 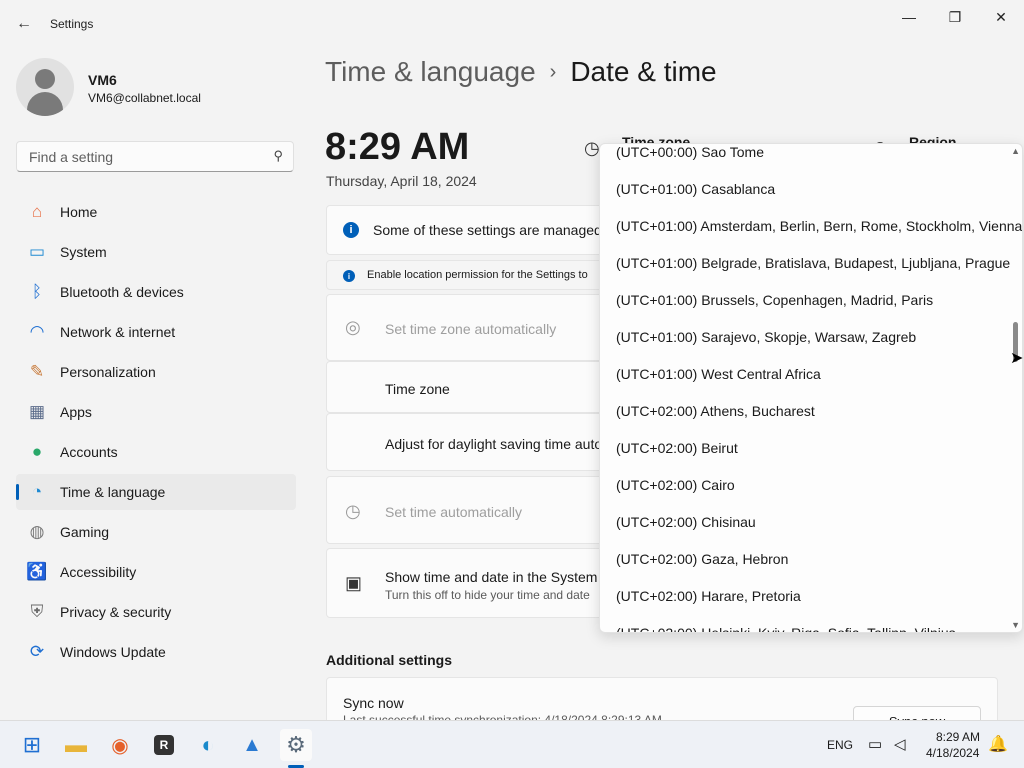 What do you see at coordinates (802, 522) in the screenshot?
I see `time-zone-option: (UTC+02:00) Chisinau` at bounding box center [802, 522].